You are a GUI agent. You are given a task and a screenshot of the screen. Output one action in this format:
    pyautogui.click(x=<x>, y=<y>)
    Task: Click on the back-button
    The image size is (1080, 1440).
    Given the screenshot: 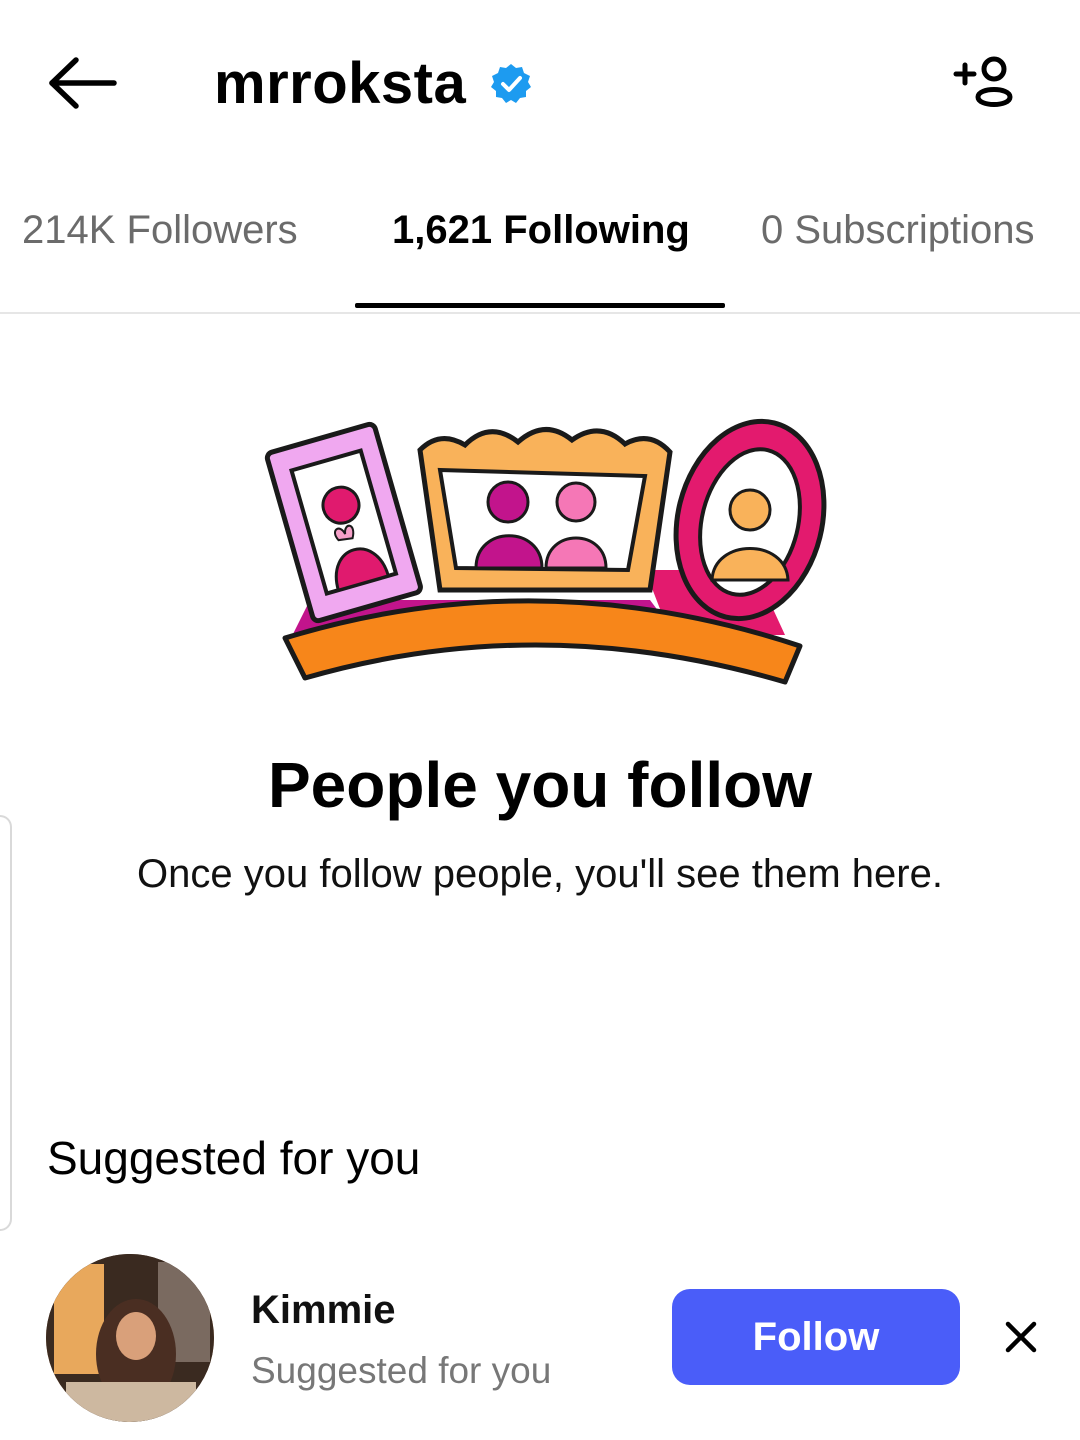 What is the action you would take?
    pyautogui.click(x=82, y=83)
    